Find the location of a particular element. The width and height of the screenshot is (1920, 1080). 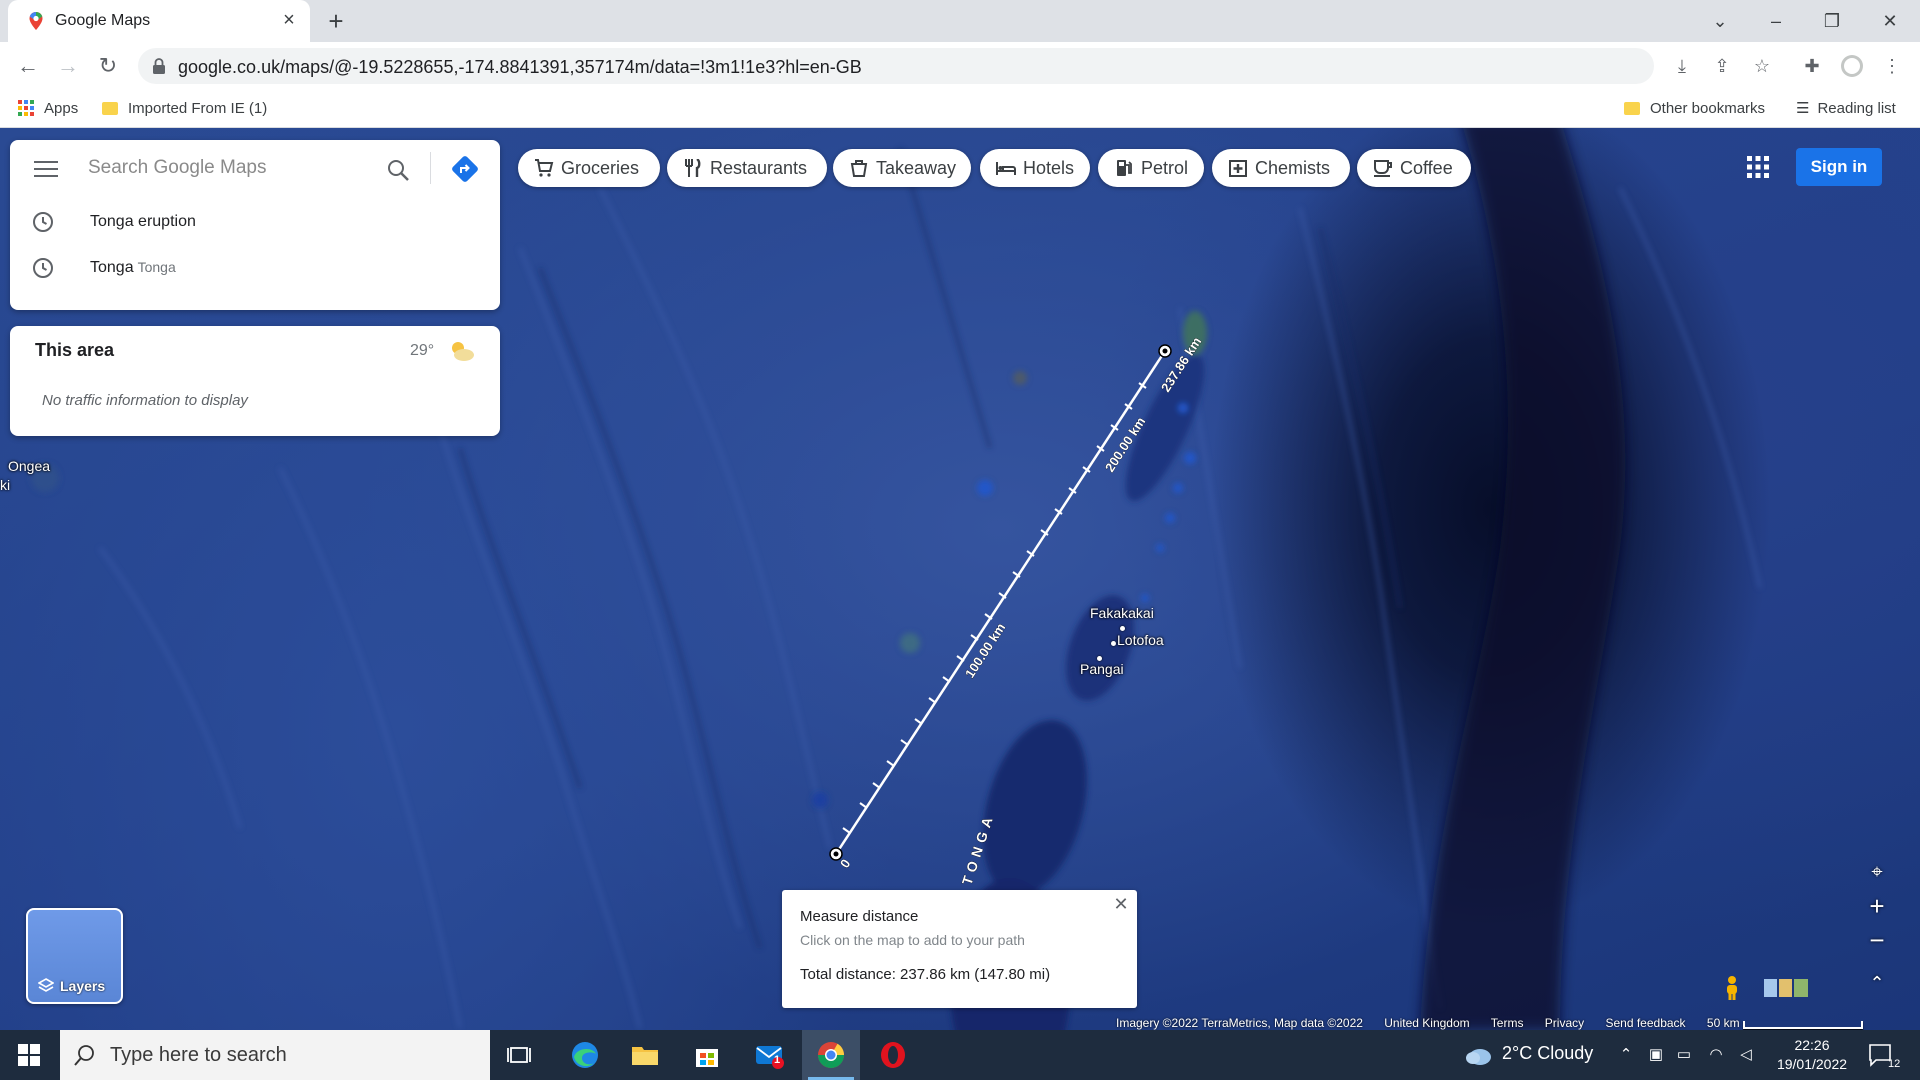

folder-icon is located at coordinates (1632, 108).